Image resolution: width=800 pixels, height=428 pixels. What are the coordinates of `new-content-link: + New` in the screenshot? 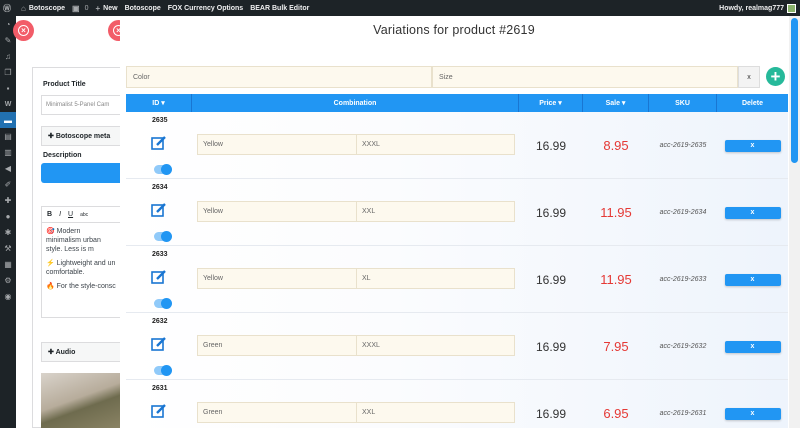 It's located at (106, 8).